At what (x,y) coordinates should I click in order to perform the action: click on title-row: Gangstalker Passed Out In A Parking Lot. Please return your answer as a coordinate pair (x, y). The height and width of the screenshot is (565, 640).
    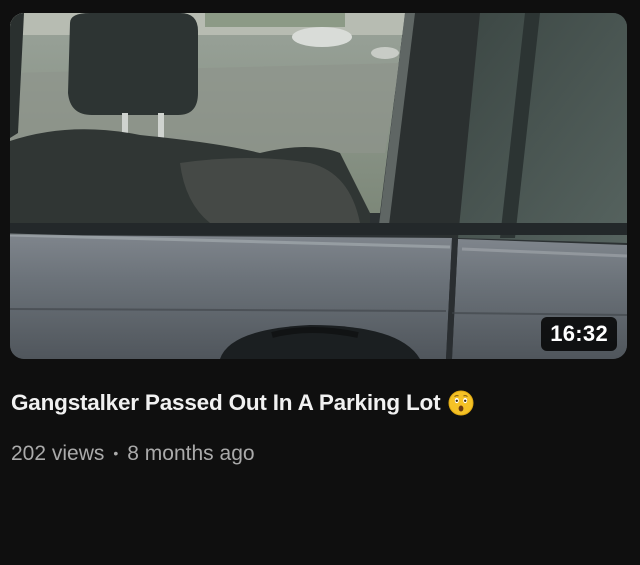
    Looking at the image, I should click on (316, 403).